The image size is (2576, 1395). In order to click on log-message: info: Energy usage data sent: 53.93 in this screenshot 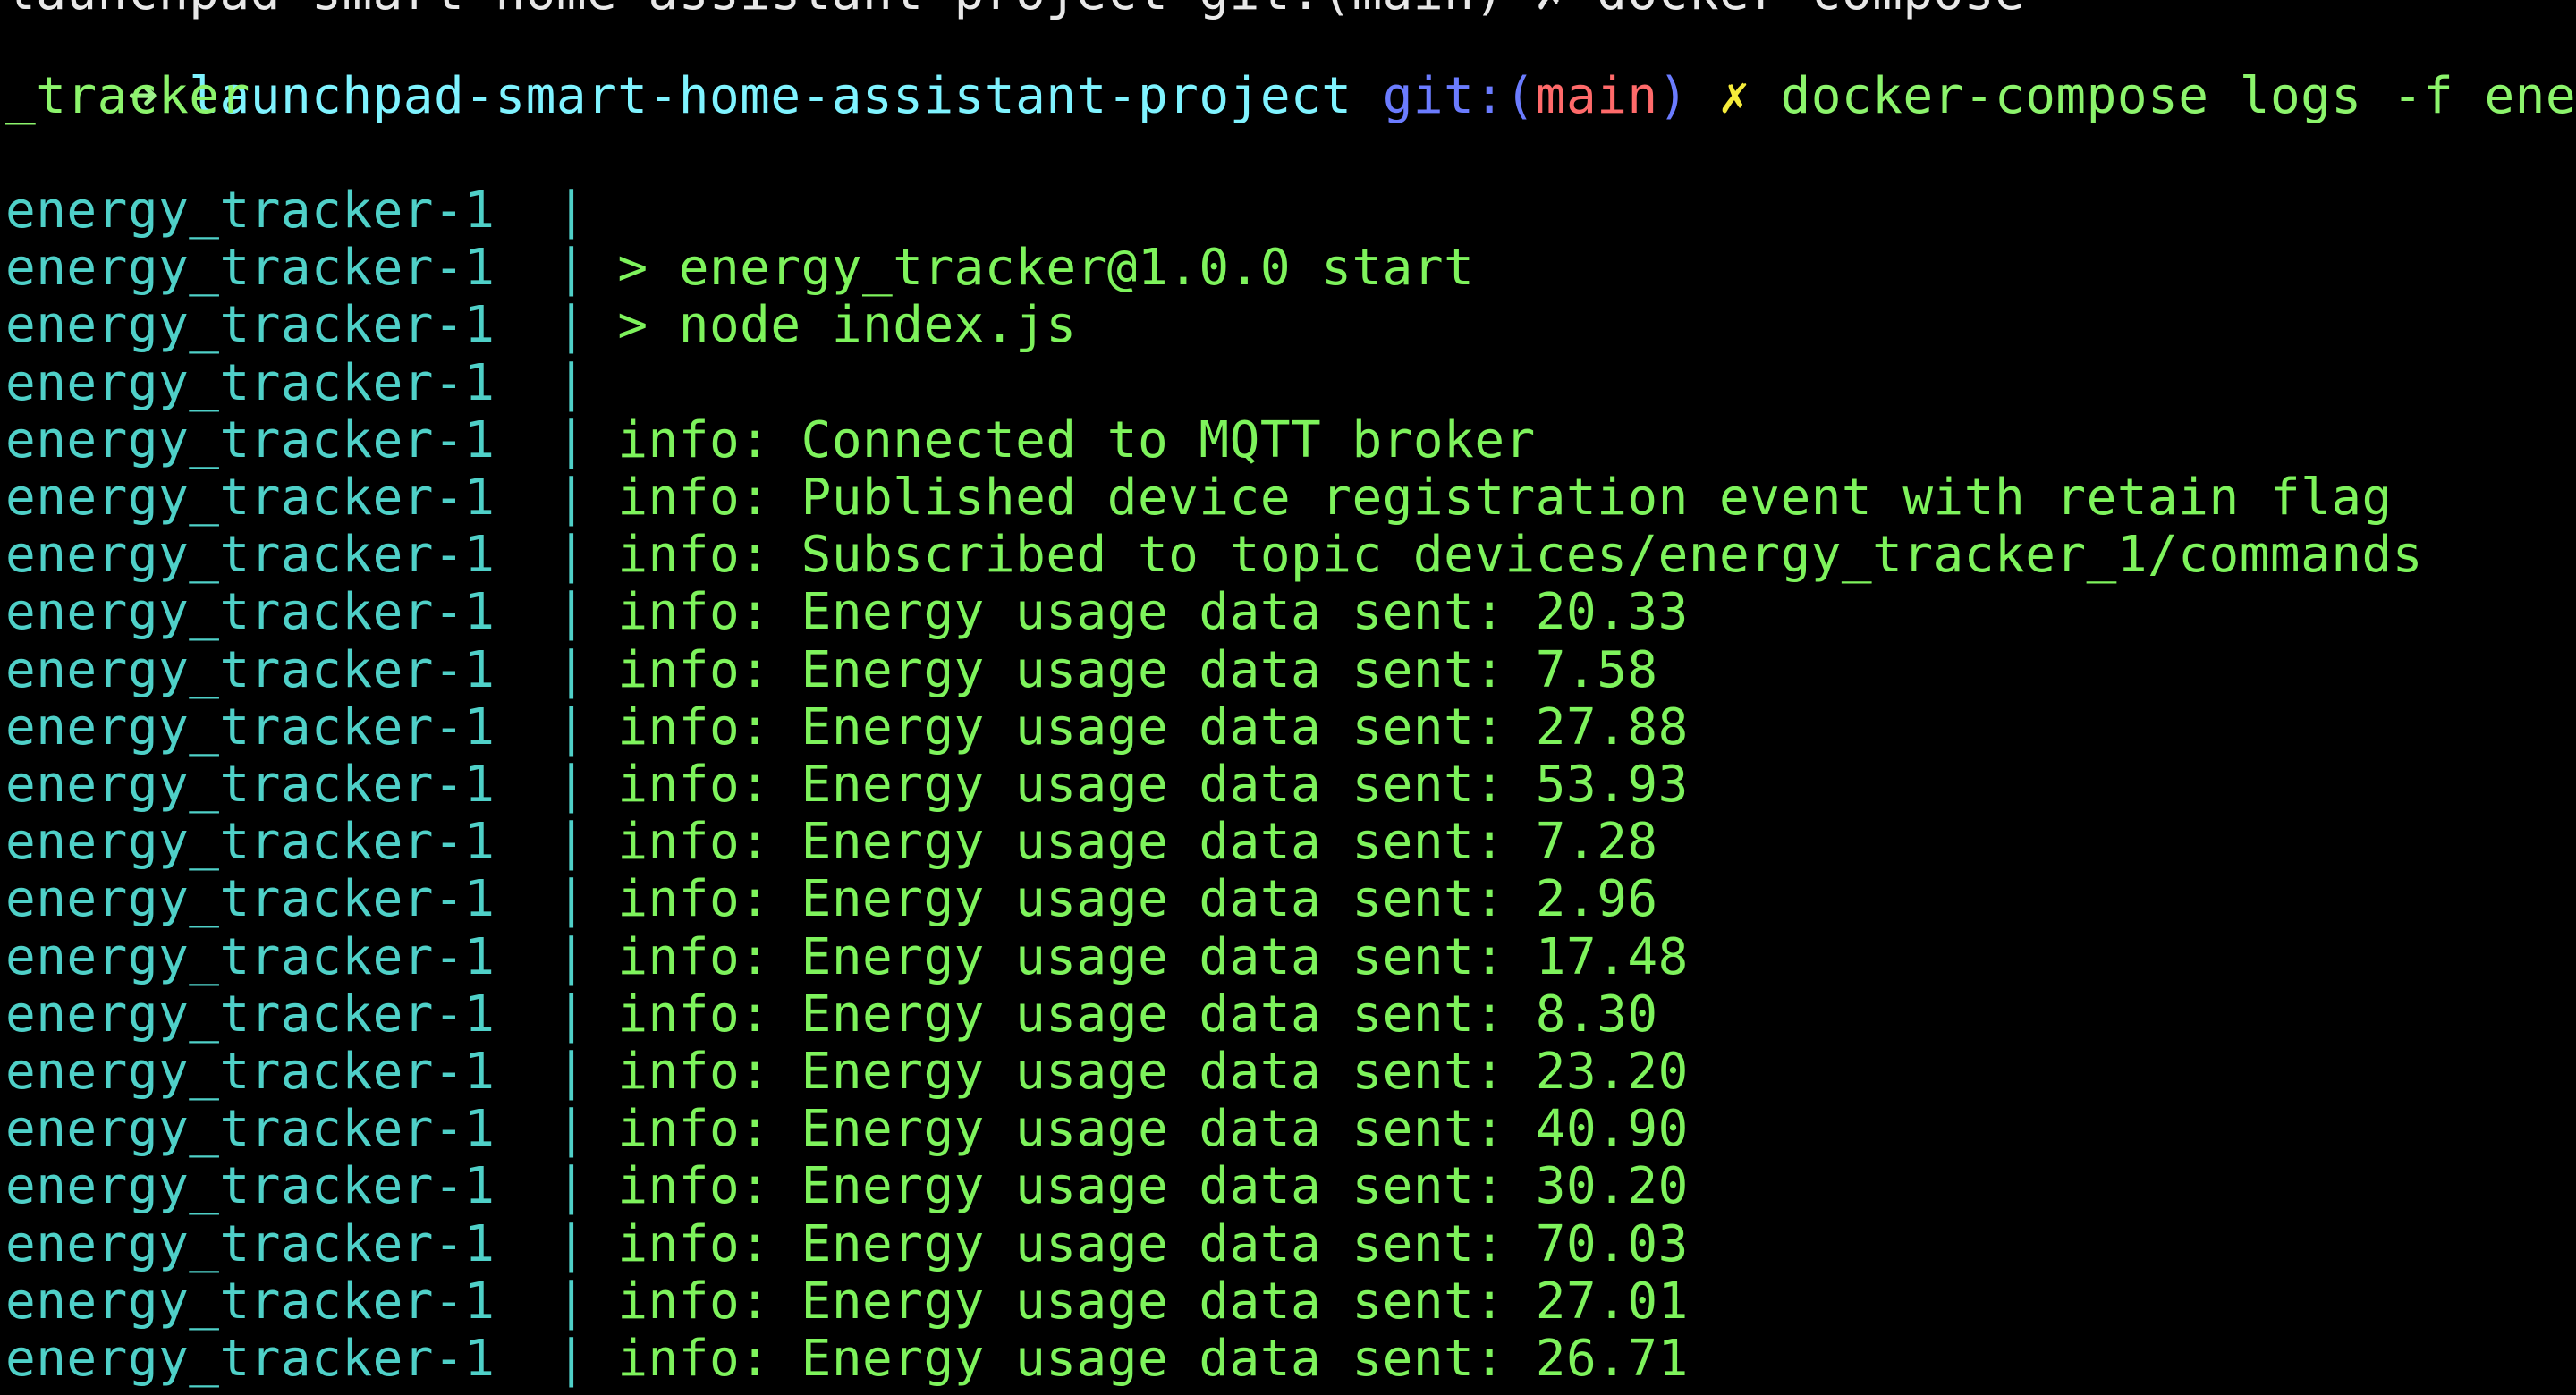, I will do `click(1153, 785)`.